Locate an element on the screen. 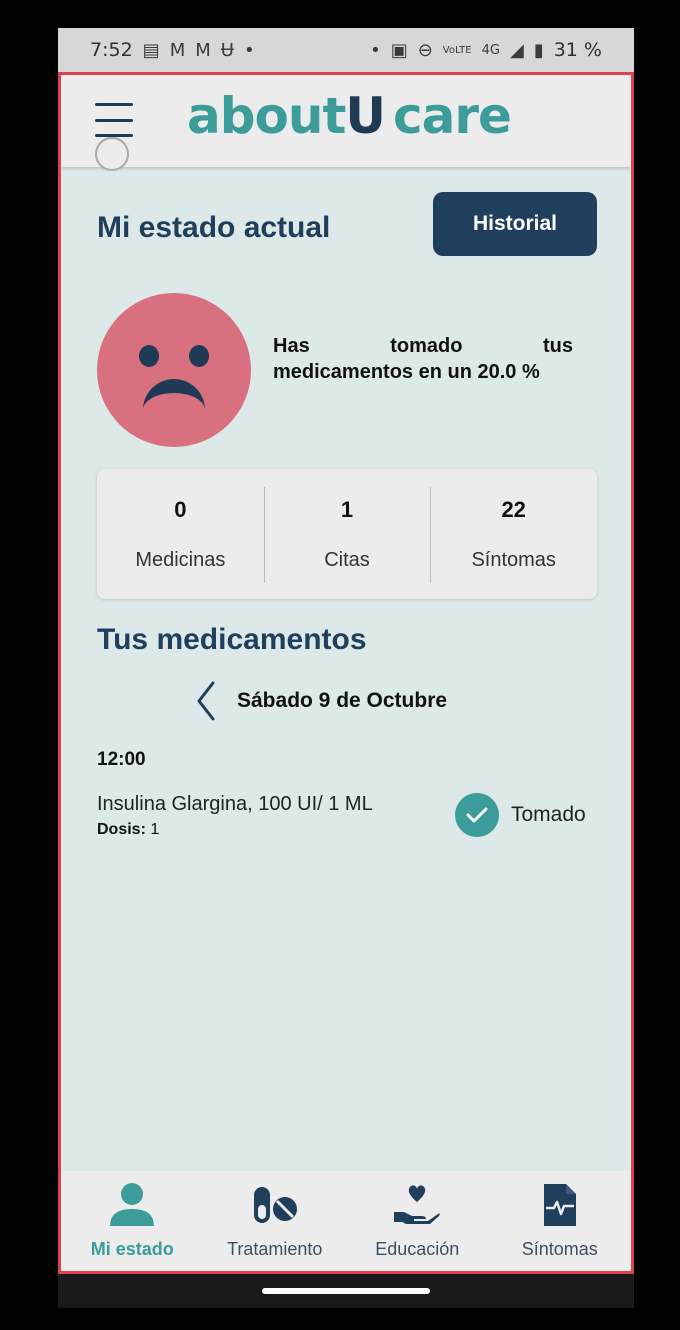 The height and width of the screenshot is (1330, 680). logo-u: U is located at coordinates (365, 116).